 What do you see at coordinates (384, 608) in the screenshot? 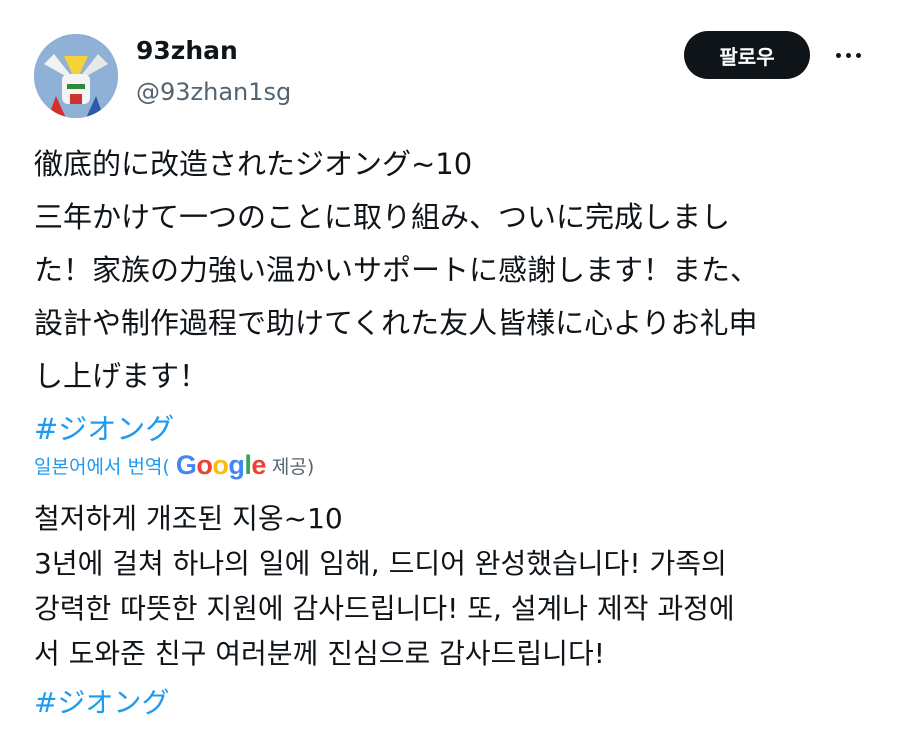
I see `translated-line: 강력한 따뜻한 지원에 감사드립니다! 또, 설계나 제작 과정에` at bounding box center [384, 608].